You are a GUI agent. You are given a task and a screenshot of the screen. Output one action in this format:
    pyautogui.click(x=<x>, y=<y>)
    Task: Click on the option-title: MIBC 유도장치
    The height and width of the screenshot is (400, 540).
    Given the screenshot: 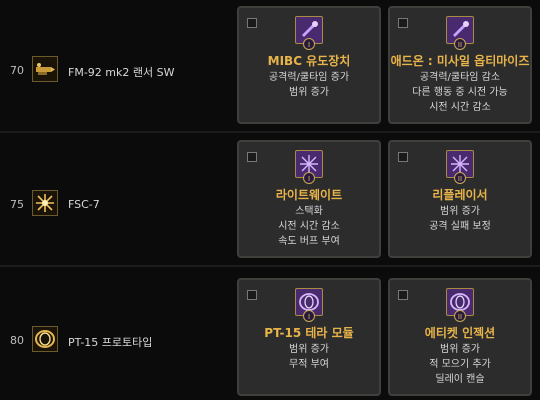 What is the action you would take?
    pyautogui.click(x=309, y=61)
    